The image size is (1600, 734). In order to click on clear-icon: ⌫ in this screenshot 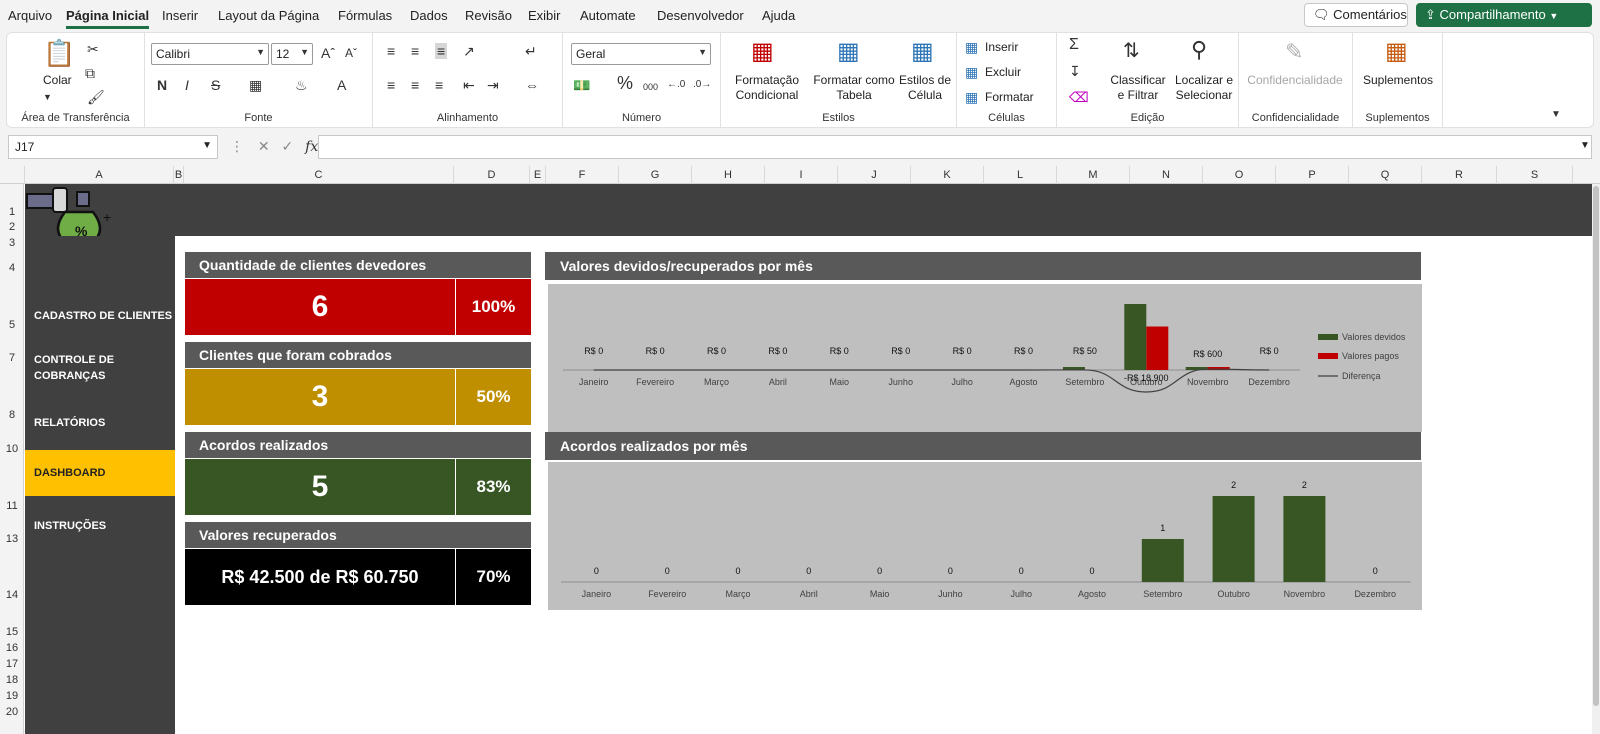, I will do `click(1079, 97)`.